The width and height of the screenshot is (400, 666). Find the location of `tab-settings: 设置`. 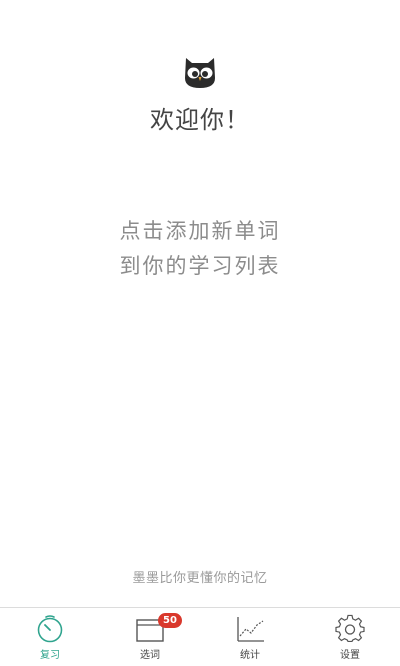

tab-settings: 设置 is located at coordinates (350, 637).